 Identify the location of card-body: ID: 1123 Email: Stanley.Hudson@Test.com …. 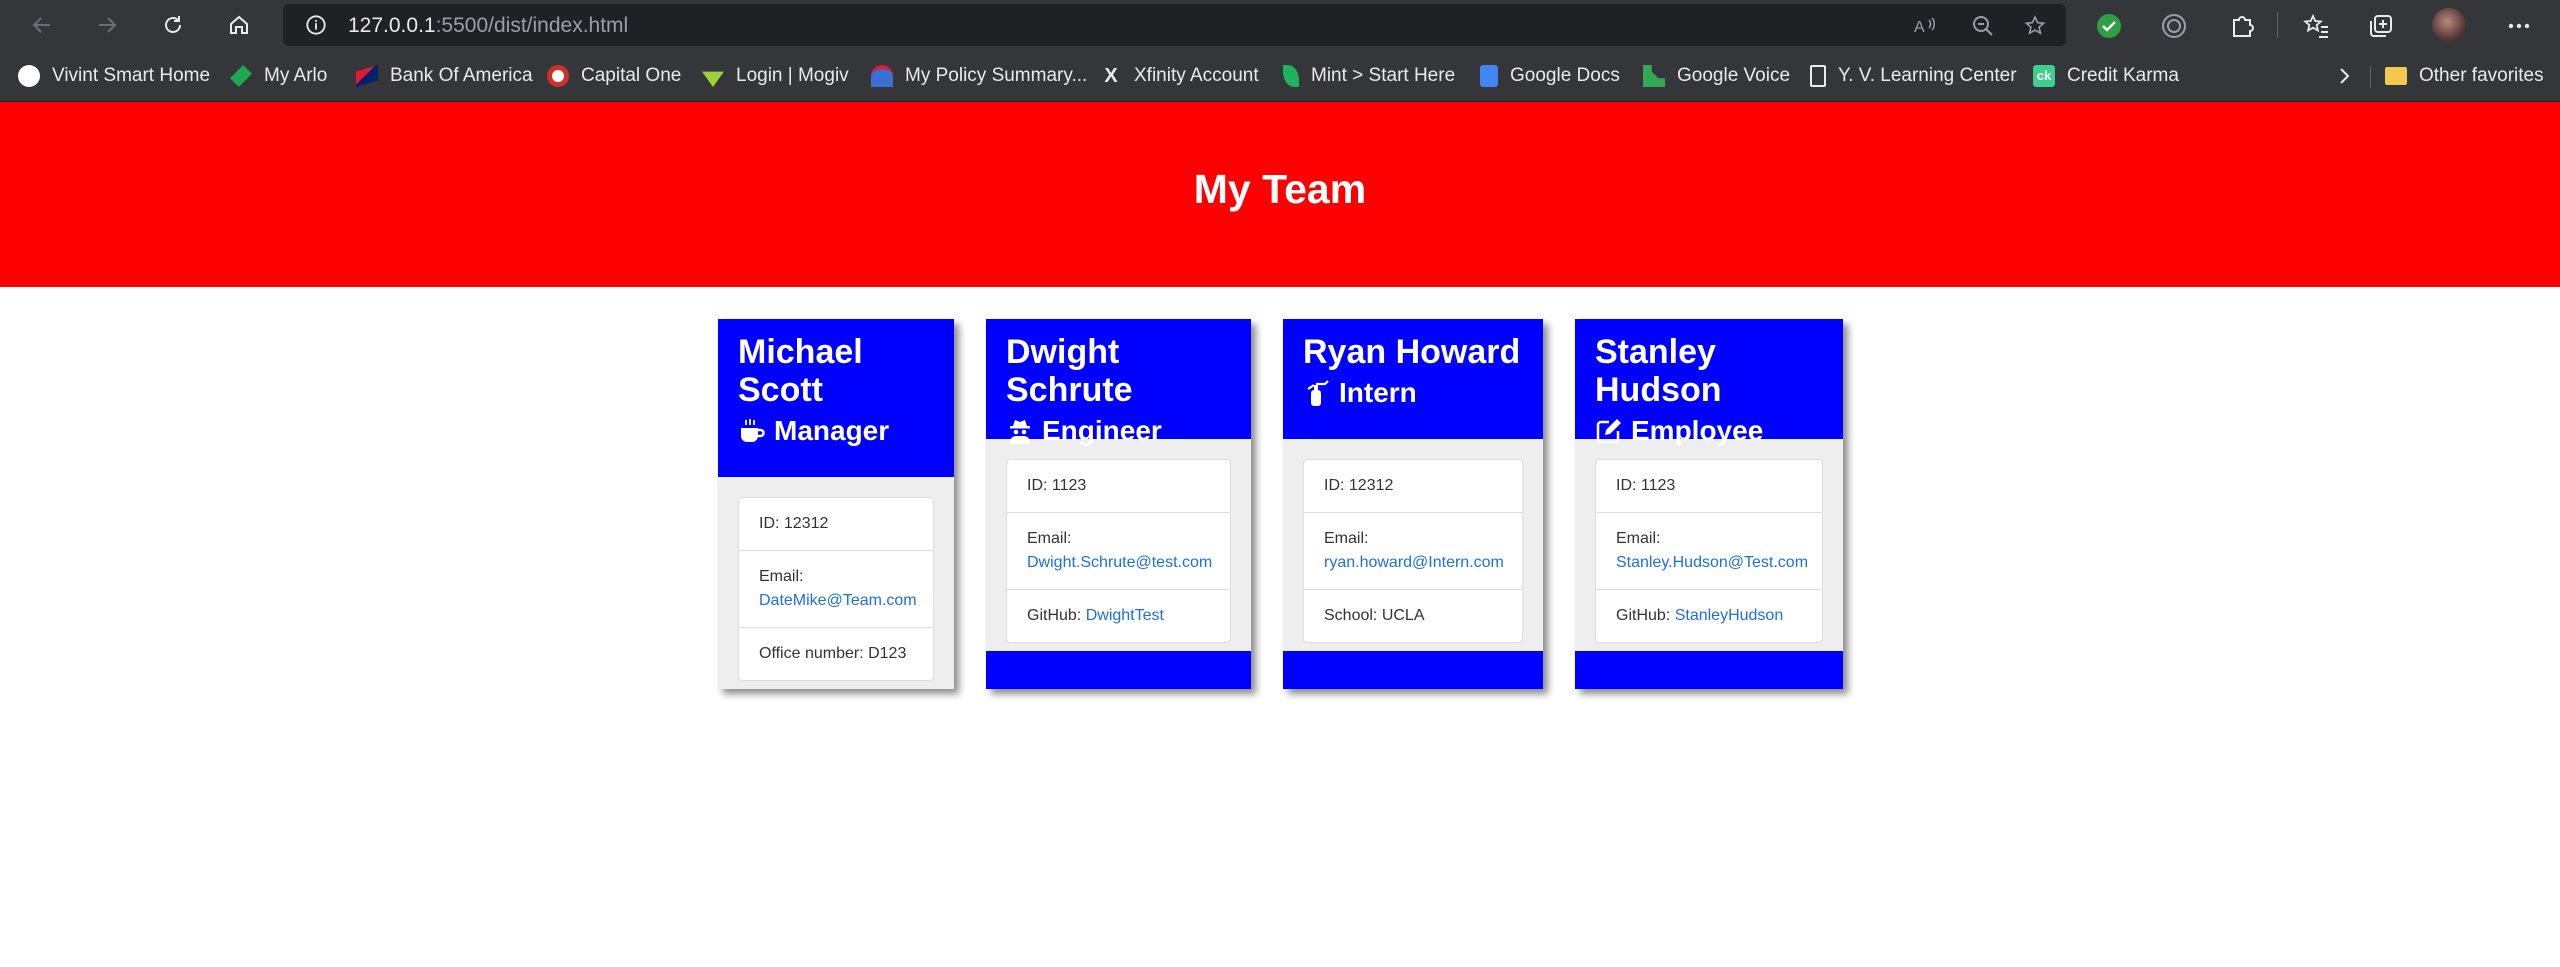
(1709, 551).